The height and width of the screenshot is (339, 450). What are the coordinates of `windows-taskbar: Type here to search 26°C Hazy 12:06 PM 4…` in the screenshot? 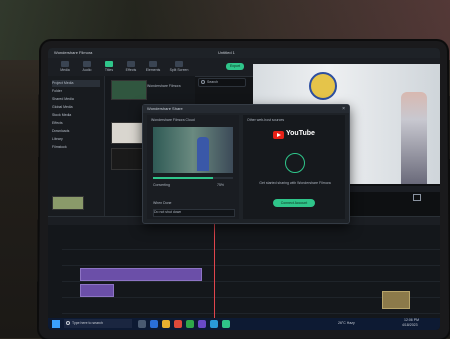 It's located at (244, 324).